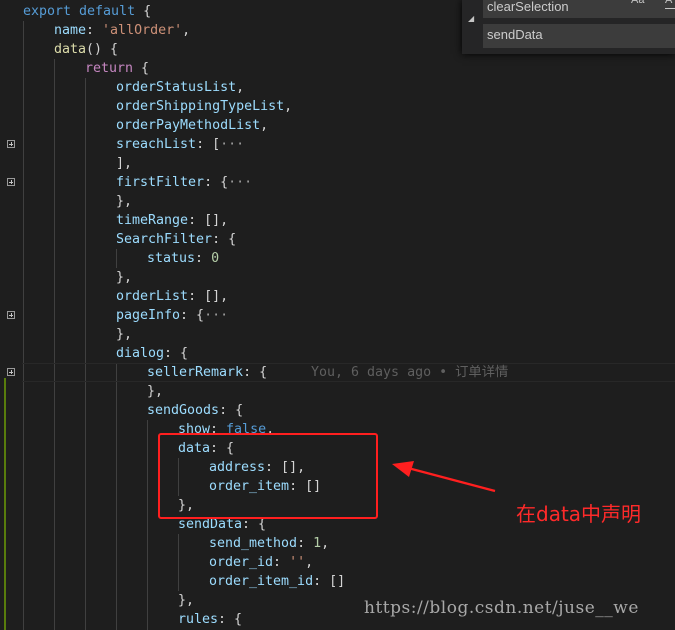 The image size is (675, 630). What do you see at coordinates (640, 4) in the screenshot?
I see `match-case-toggle: Aa` at bounding box center [640, 4].